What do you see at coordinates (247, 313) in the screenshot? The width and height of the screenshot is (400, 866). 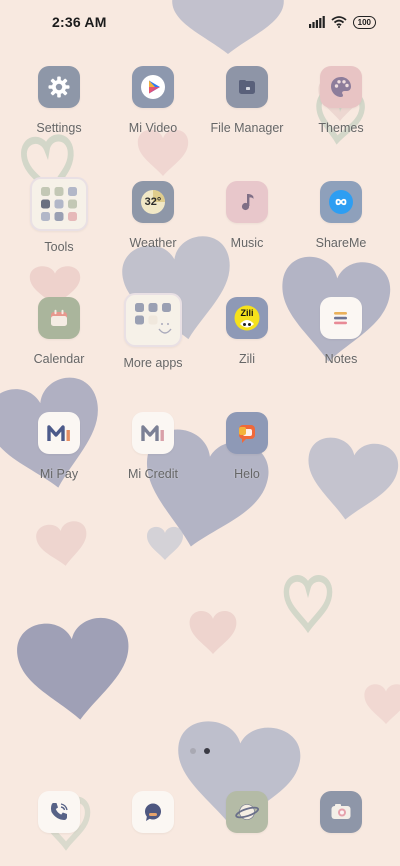 I see `zili-logo-text: Zili` at bounding box center [247, 313].